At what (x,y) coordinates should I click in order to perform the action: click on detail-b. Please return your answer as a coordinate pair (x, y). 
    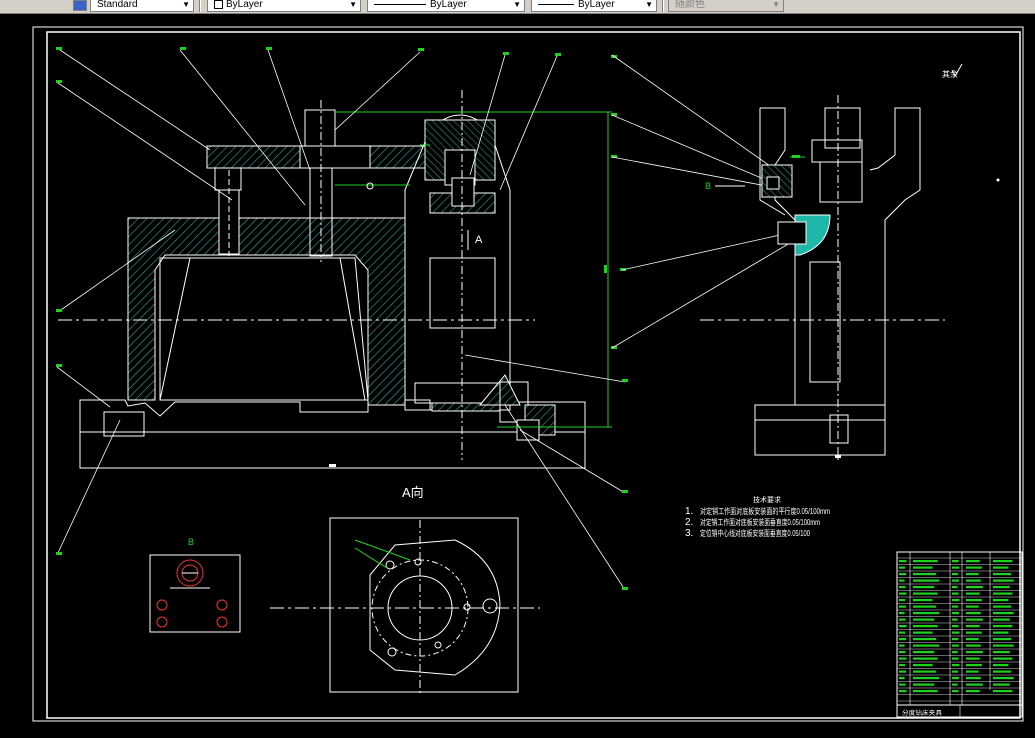
    Looking at the image, I should click on (195, 593).